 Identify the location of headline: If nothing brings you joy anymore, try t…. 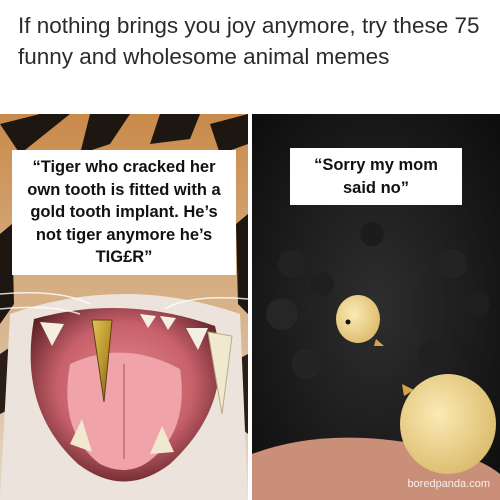
(249, 41).